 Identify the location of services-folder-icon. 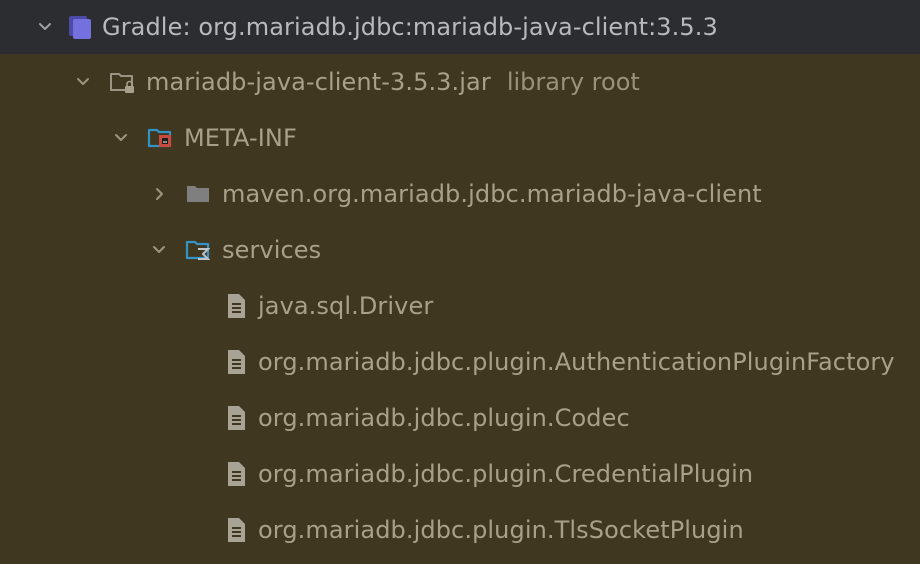
(198, 250).